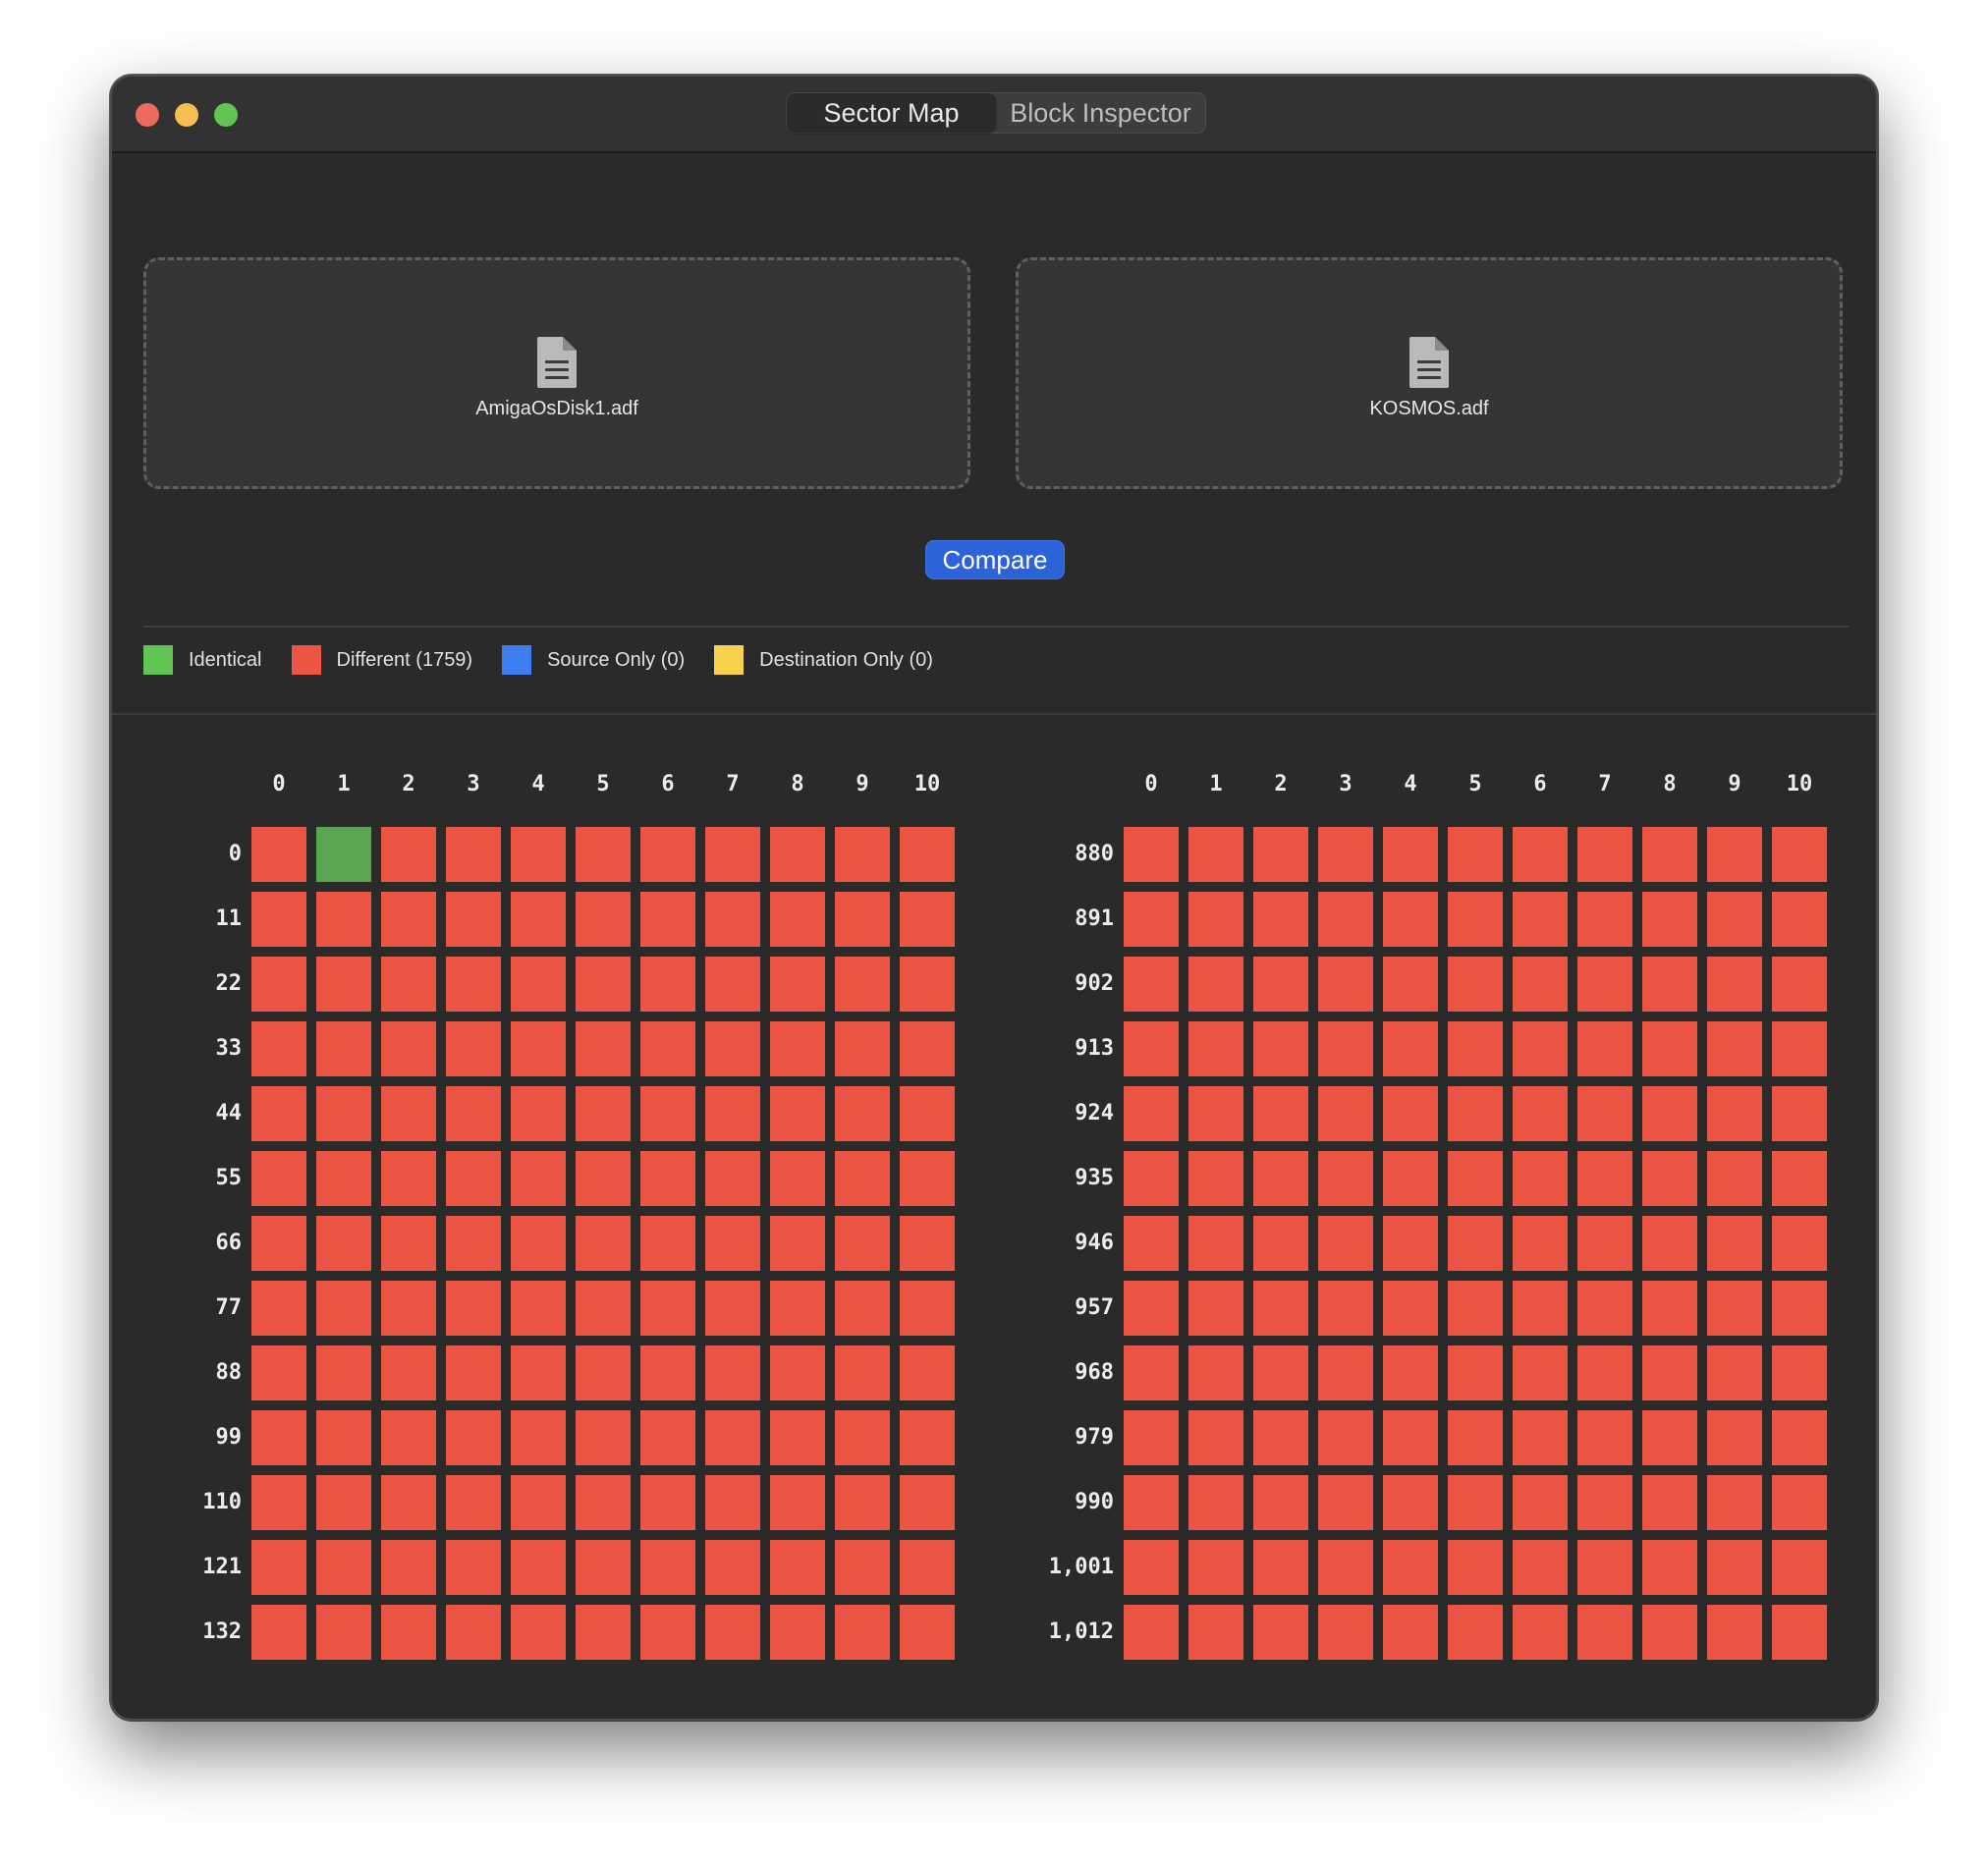 Image resolution: width=1988 pixels, height=1866 pixels. What do you see at coordinates (1100, 113) in the screenshot?
I see `tab-block-inspector: Block Inspector` at bounding box center [1100, 113].